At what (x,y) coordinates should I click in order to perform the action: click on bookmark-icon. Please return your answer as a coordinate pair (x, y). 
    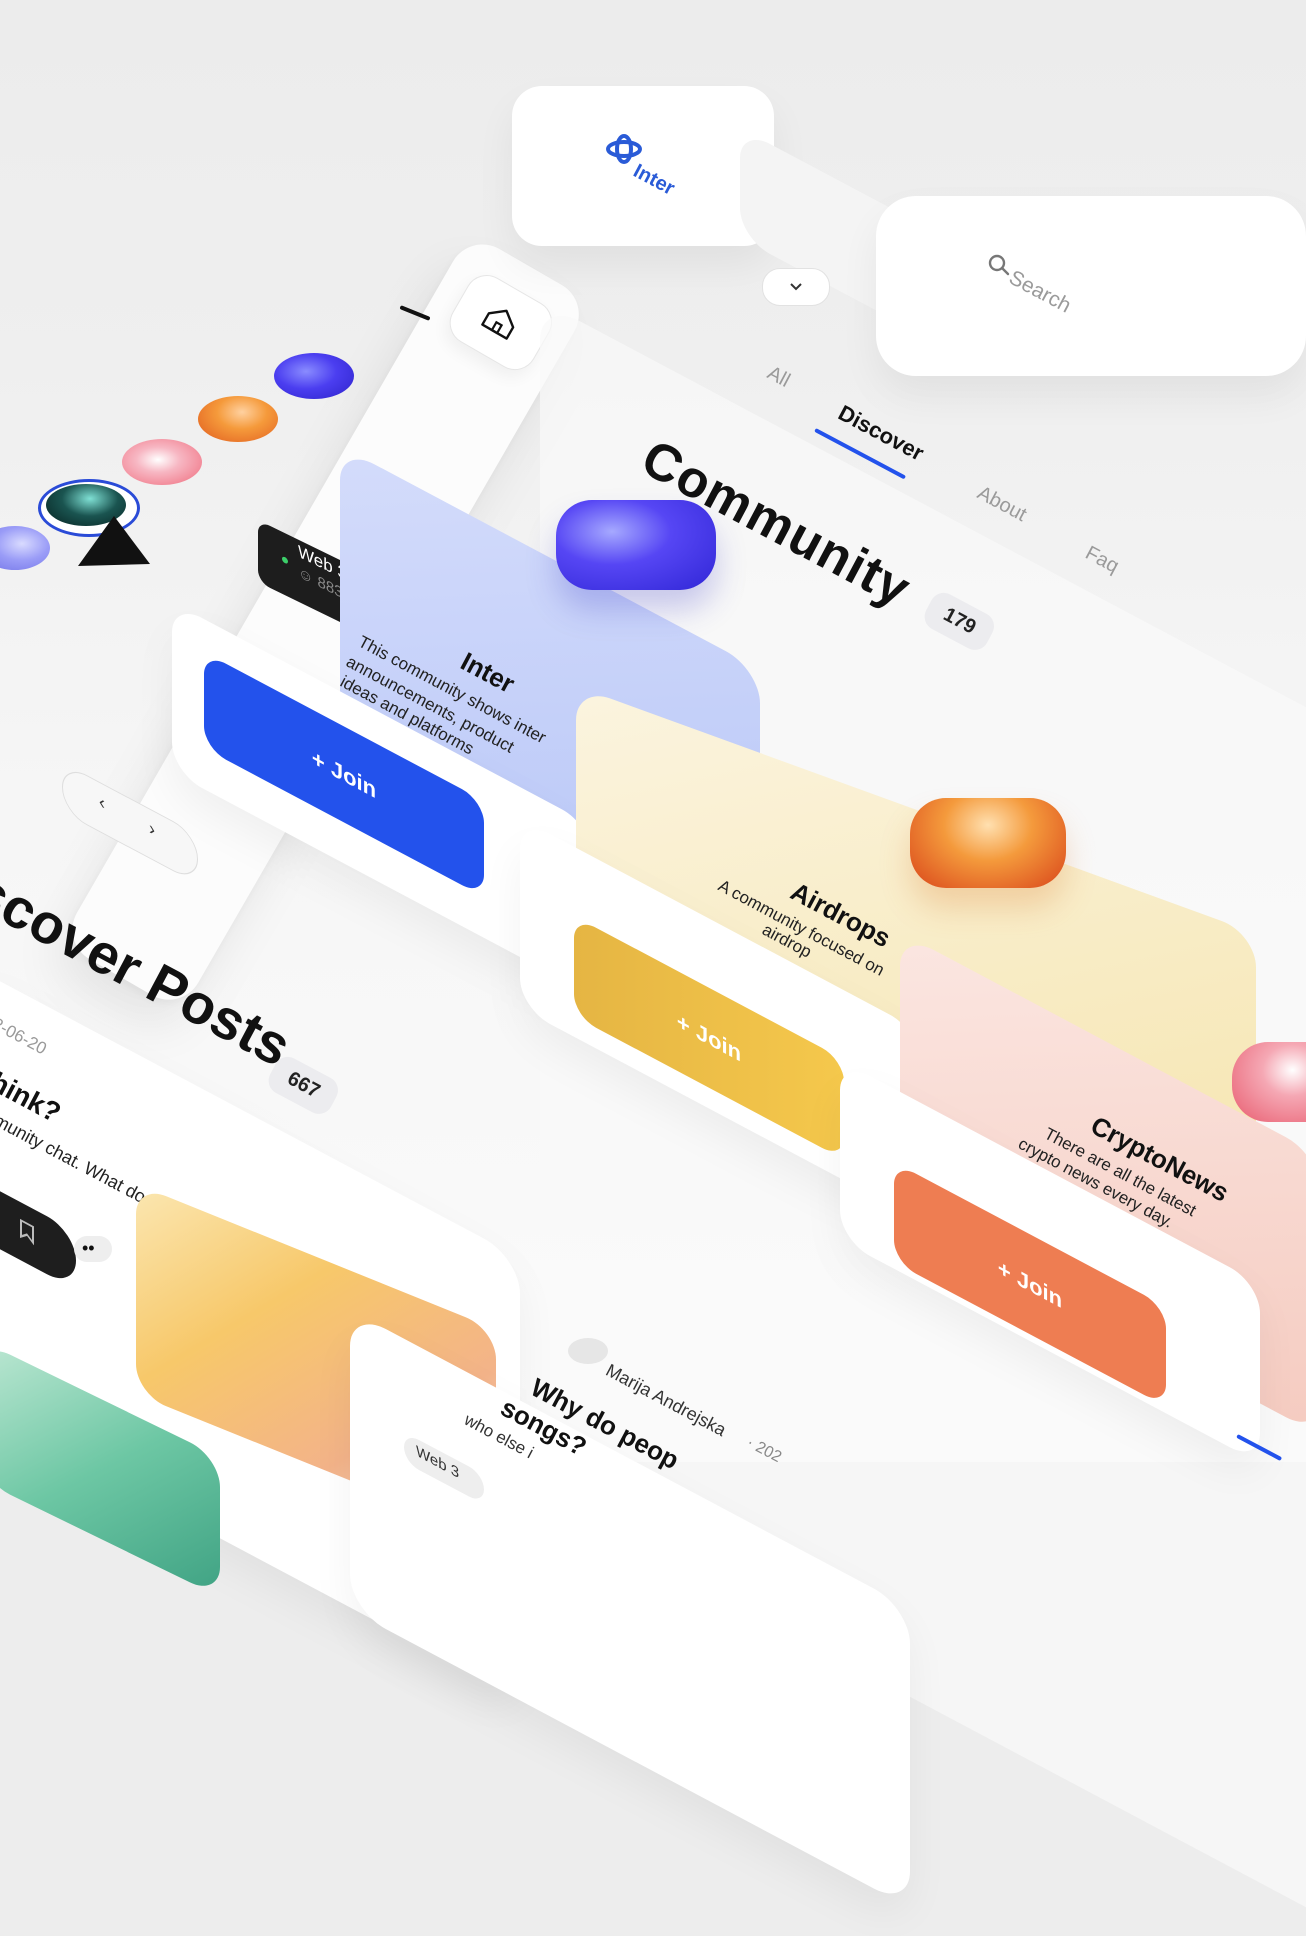
    Looking at the image, I should click on (27, 1232).